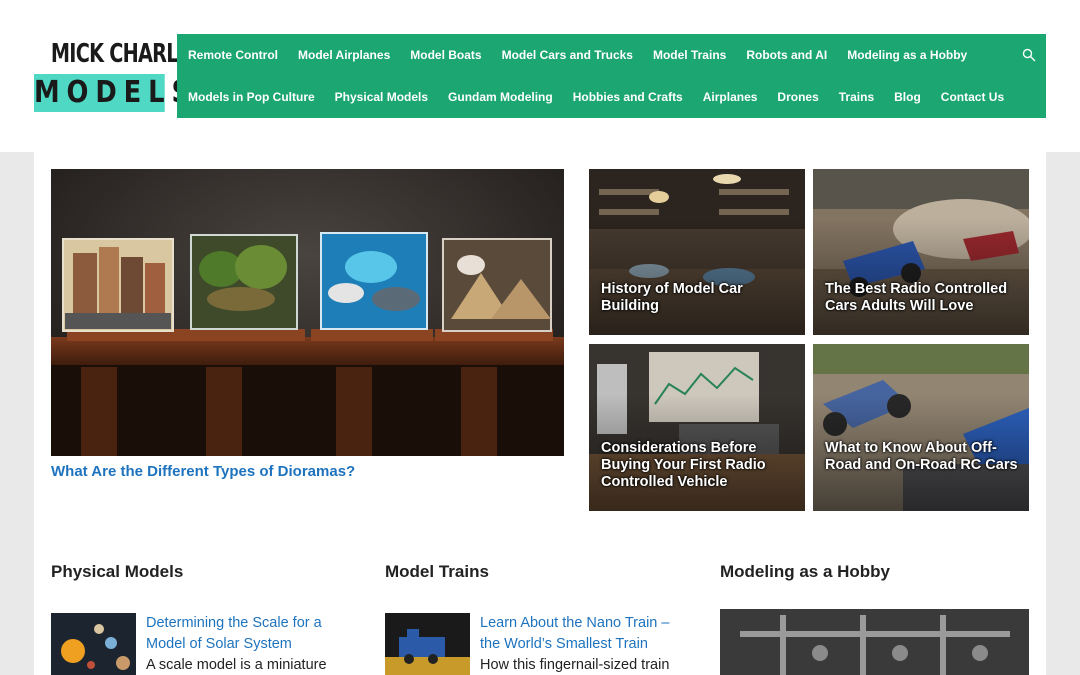 This screenshot has width=1080, height=675. What do you see at coordinates (672, 297) in the screenshot?
I see `tile-title: History of Model Car Building` at bounding box center [672, 297].